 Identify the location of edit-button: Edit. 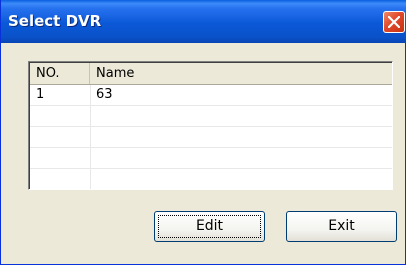
(209, 226).